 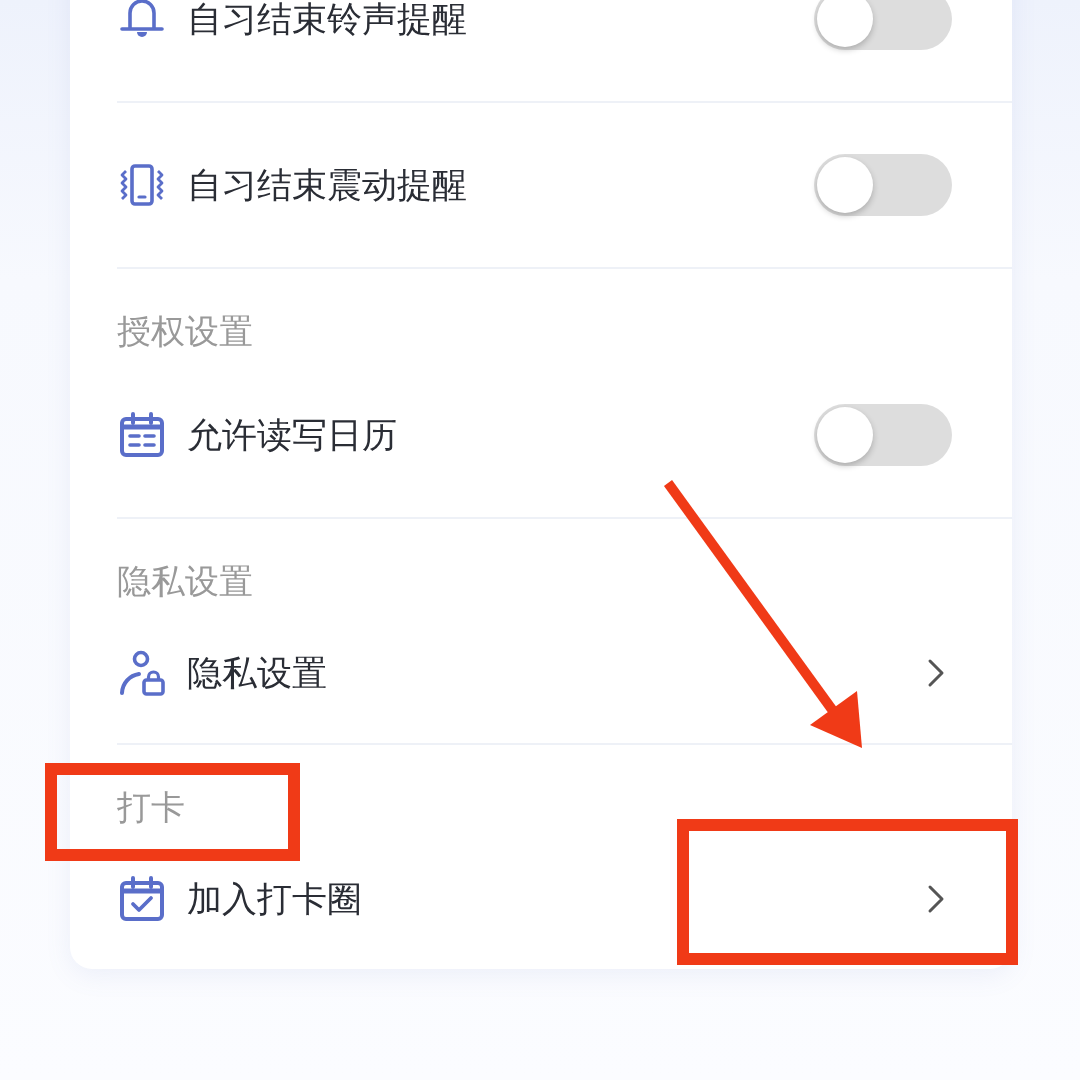 I want to click on settings-row: 加入打卡圈, so click(x=564, y=899).